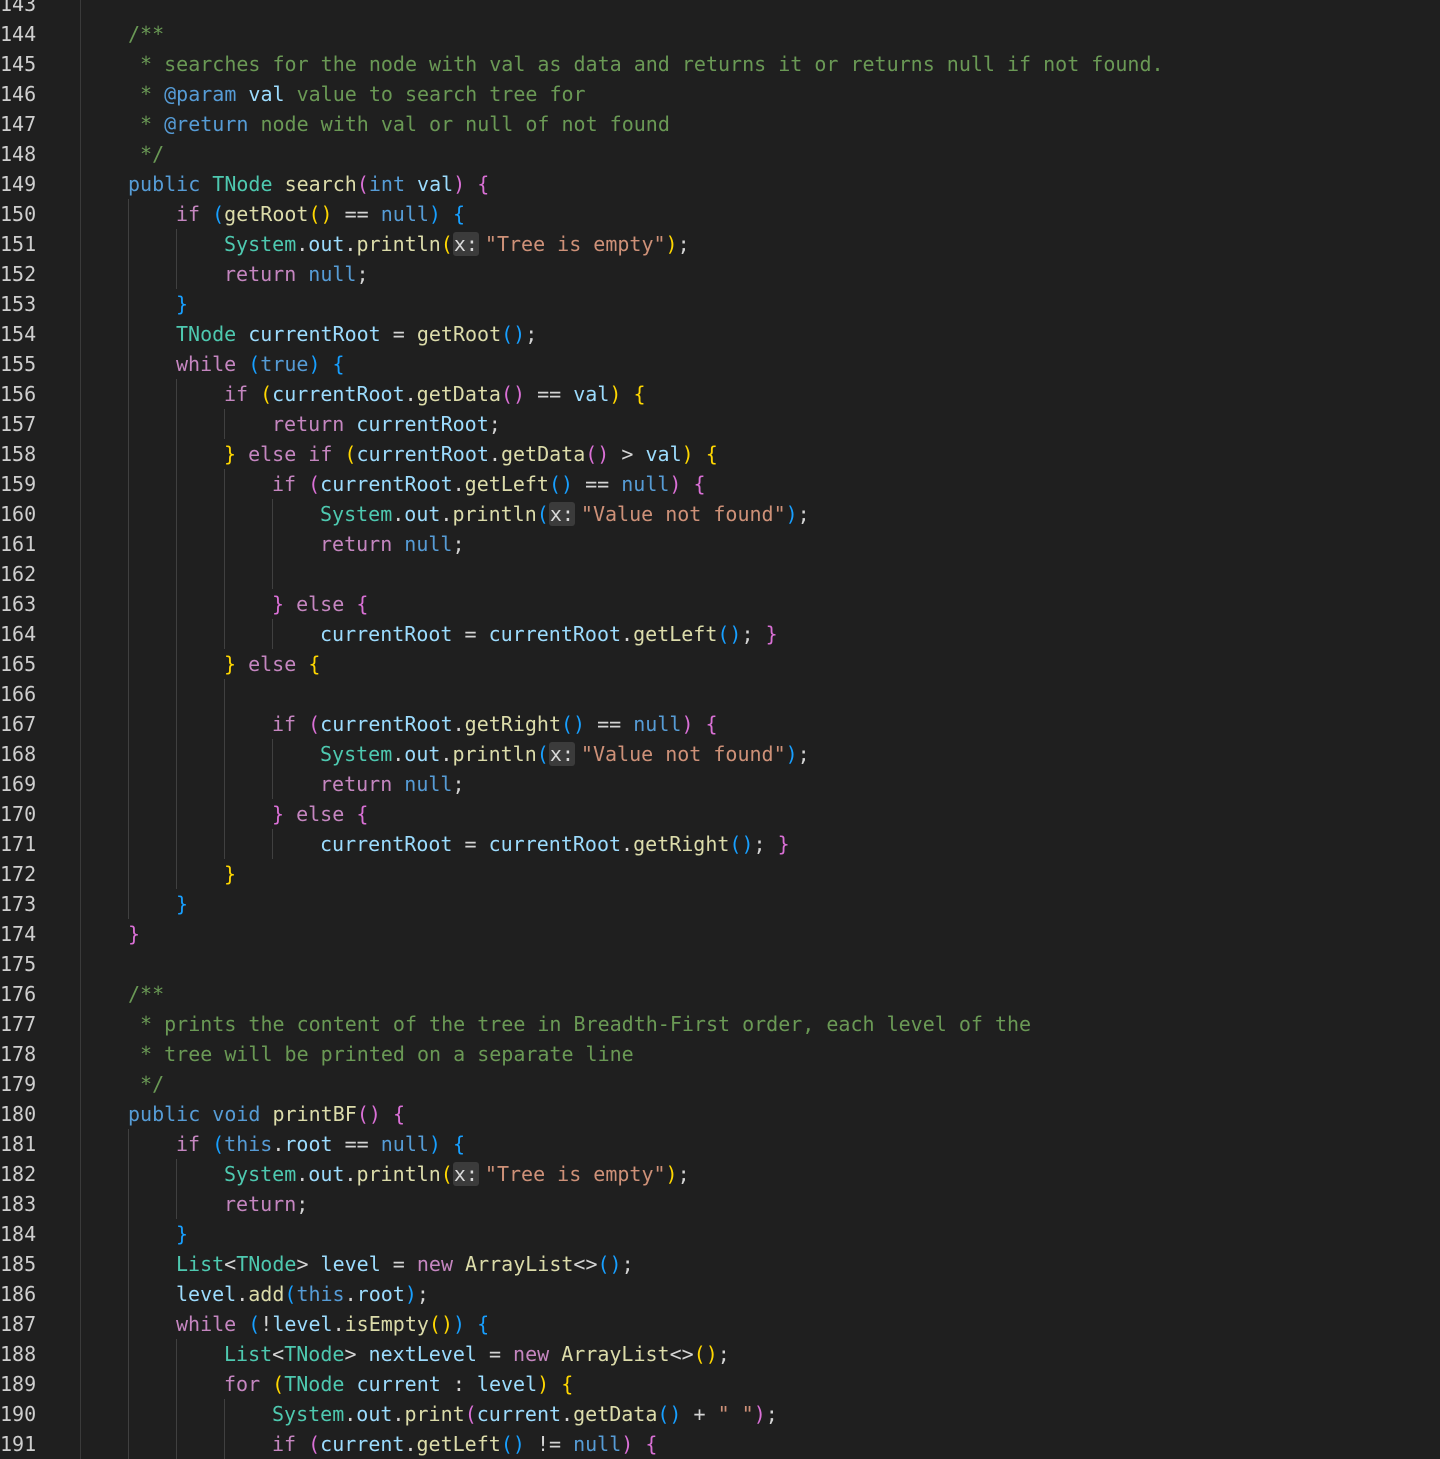 The width and height of the screenshot is (1440, 1459). Describe the element at coordinates (720, 364) in the screenshot. I see `code-line: 155 while (true) {` at that location.